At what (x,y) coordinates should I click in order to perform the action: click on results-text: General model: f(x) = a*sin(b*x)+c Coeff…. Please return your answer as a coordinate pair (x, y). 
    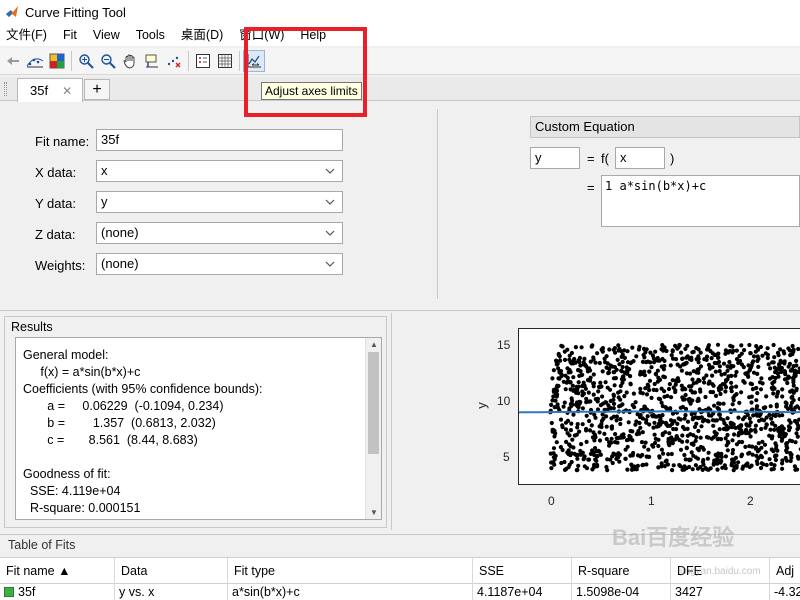
    Looking at the image, I should click on (198, 428).